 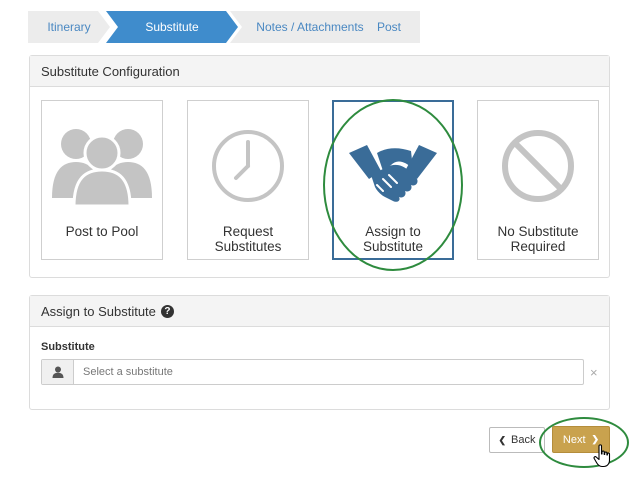 What do you see at coordinates (102, 231) in the screenshot?
I see `option-label: Post to Pool` at bounding box center [102, 231].